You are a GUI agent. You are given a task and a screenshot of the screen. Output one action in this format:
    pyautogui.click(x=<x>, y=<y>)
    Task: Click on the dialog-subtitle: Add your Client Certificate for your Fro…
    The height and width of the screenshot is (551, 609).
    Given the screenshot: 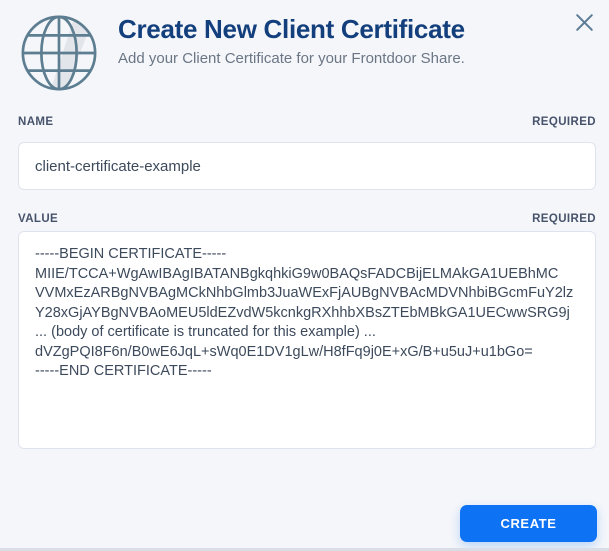 What is the action you would take?
    pyautogui.click(x=291, y=58)
    